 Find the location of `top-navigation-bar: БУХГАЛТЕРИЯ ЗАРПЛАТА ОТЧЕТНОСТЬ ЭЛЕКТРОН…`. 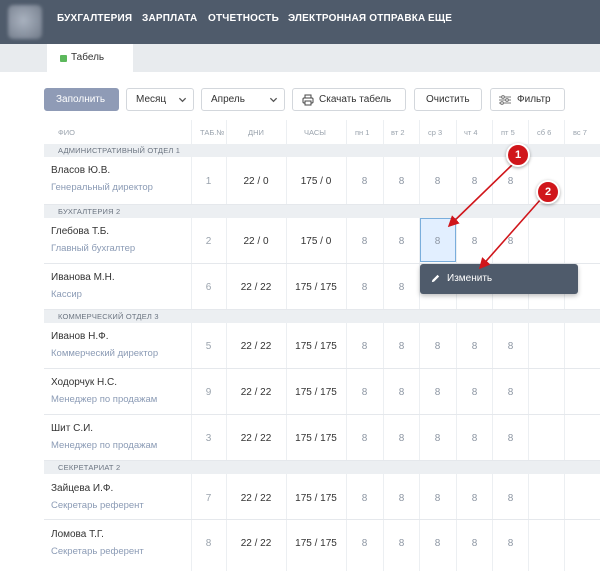

top-navigation-bar: БУХГАЛТЕРИЯ ЗАРПЛАТА ОТЧЕТНОСТЬ ЭЛЕКТРОН… is located at coordinates (300, 22).